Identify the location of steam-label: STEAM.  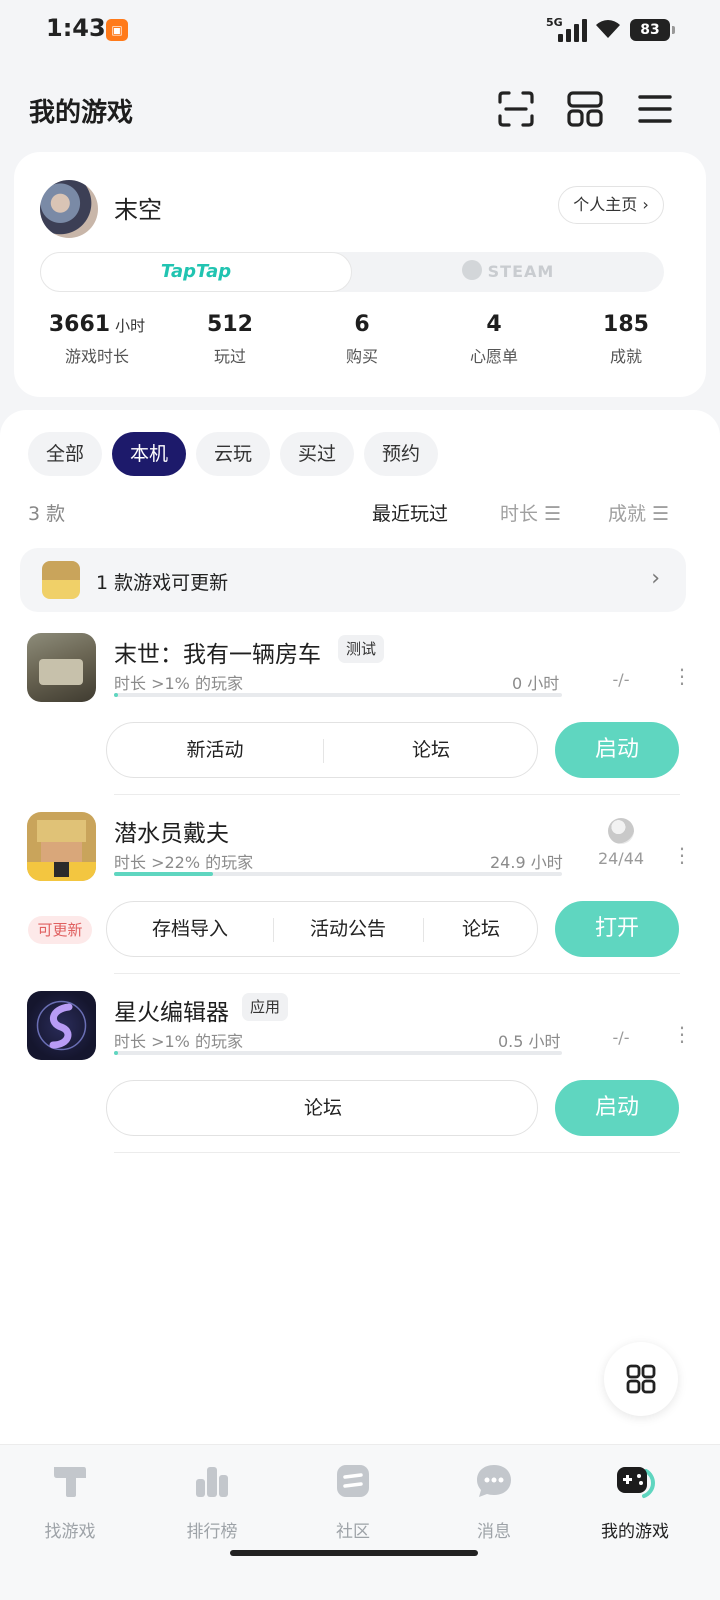
(521, 271).